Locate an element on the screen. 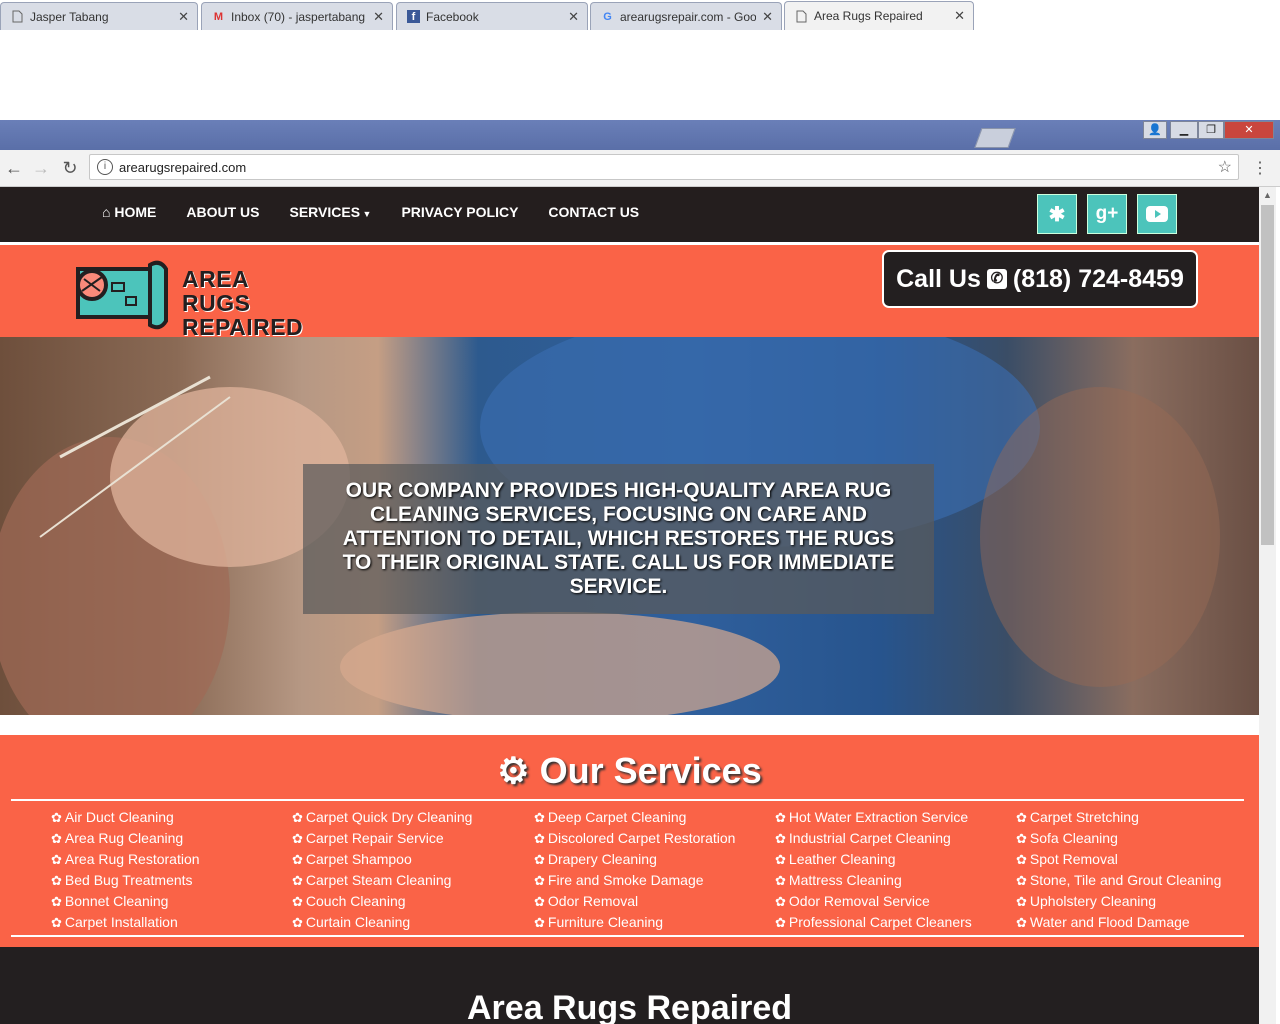 The height and width of the screenshot is (1024, 1280). service-link: ✿ Water and Flood Damage is located at coordinates (1118, 922).